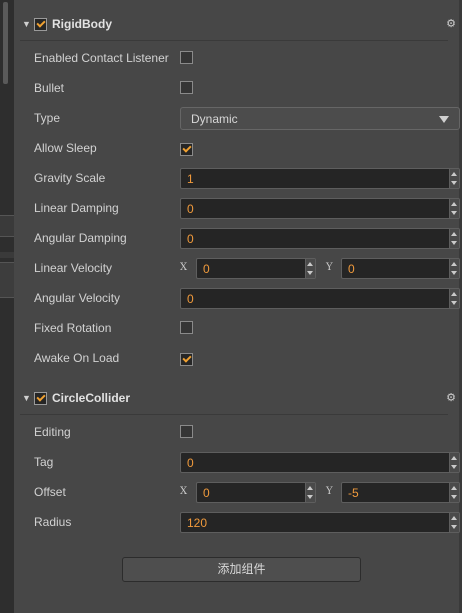  Describe the element at coordinates (7, 306) in the screenshot. I see `left-panel-strip` at that location.